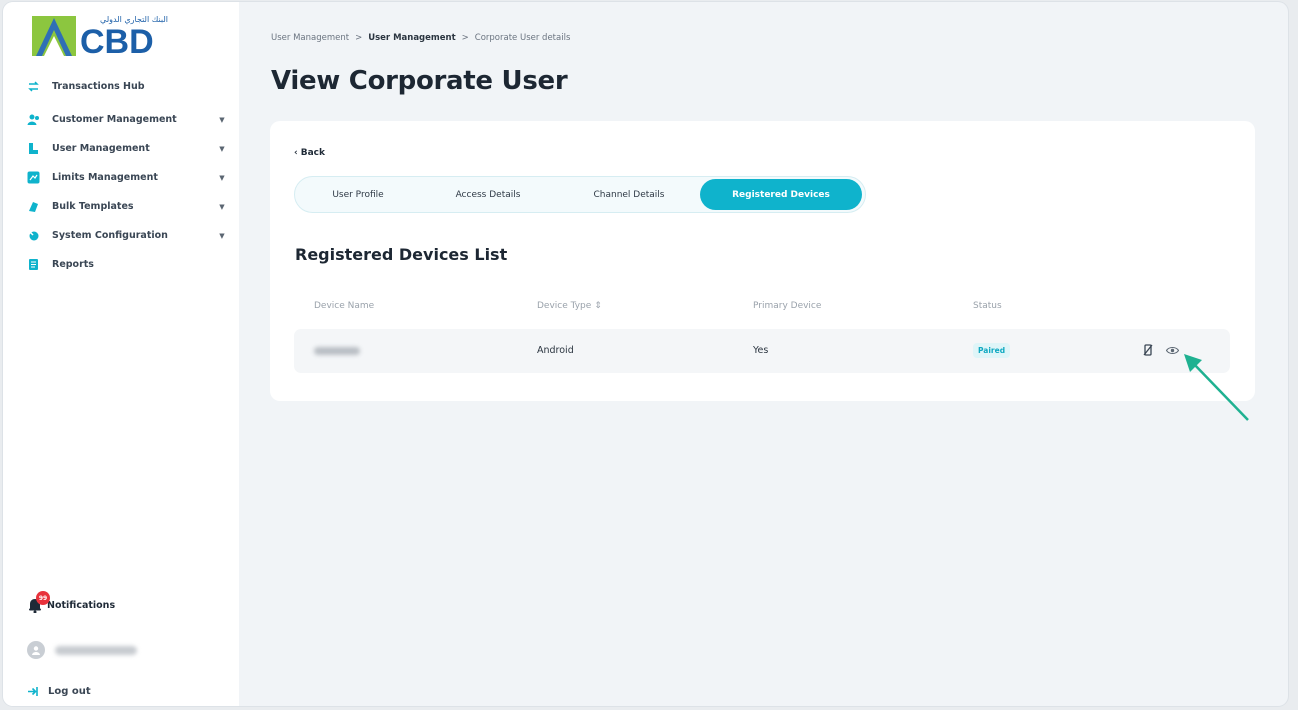 The height and width of the screenshot is (710, 1298). I want to click on limits-icon, so click(33, 177).